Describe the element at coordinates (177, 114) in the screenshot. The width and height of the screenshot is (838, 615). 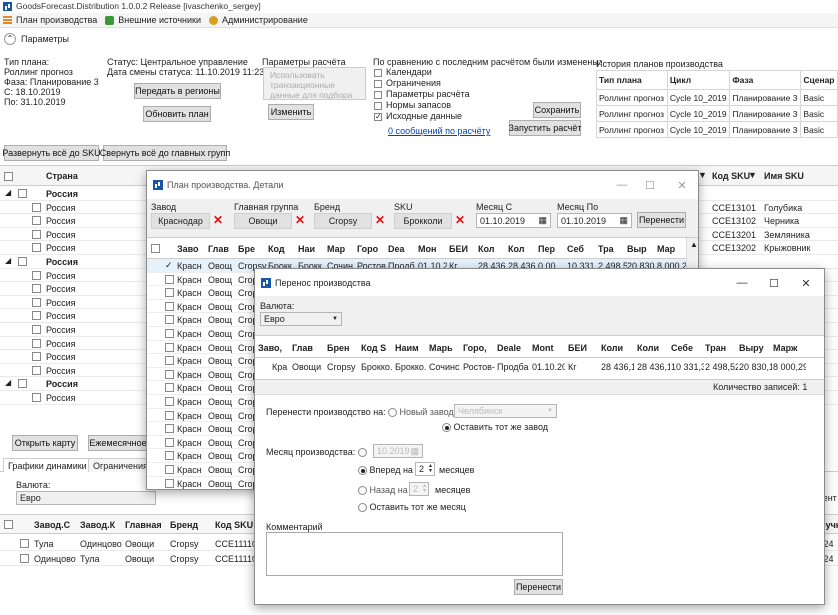
I see `update-plan-button: Обновить план` at that location.